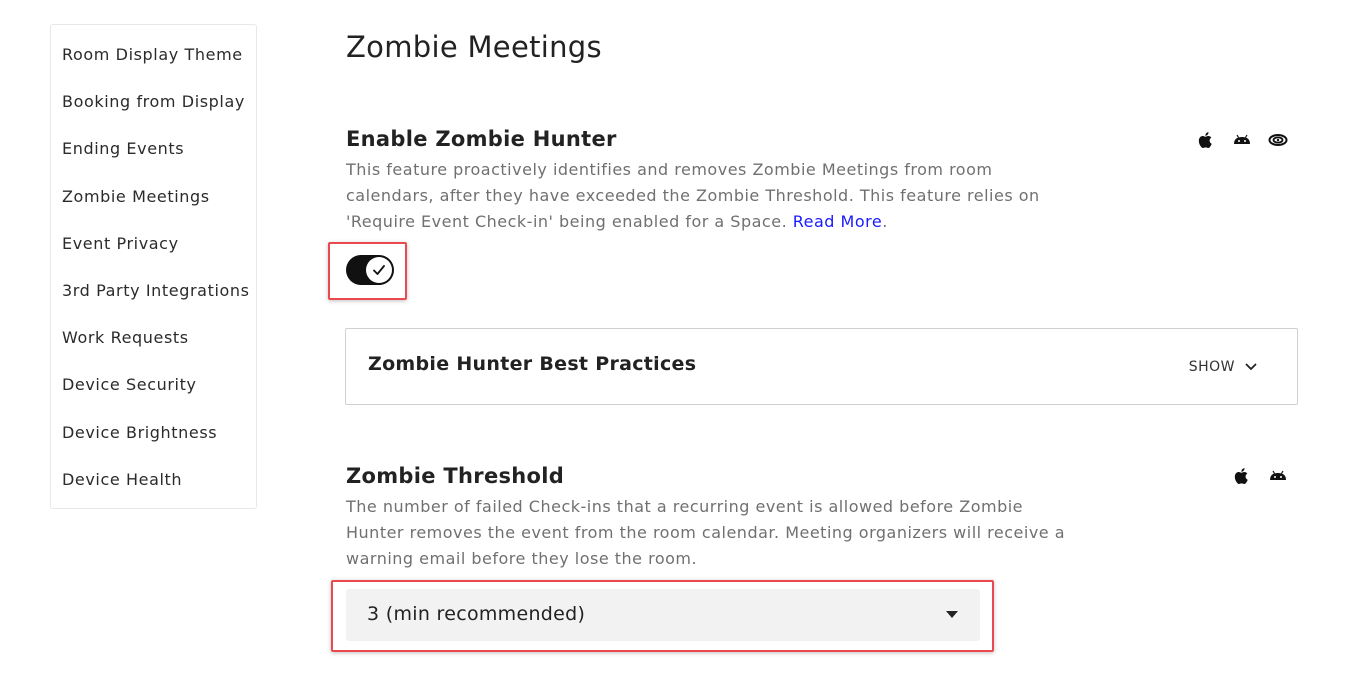  I want to click on checkmark-icon, so click(379, 270).